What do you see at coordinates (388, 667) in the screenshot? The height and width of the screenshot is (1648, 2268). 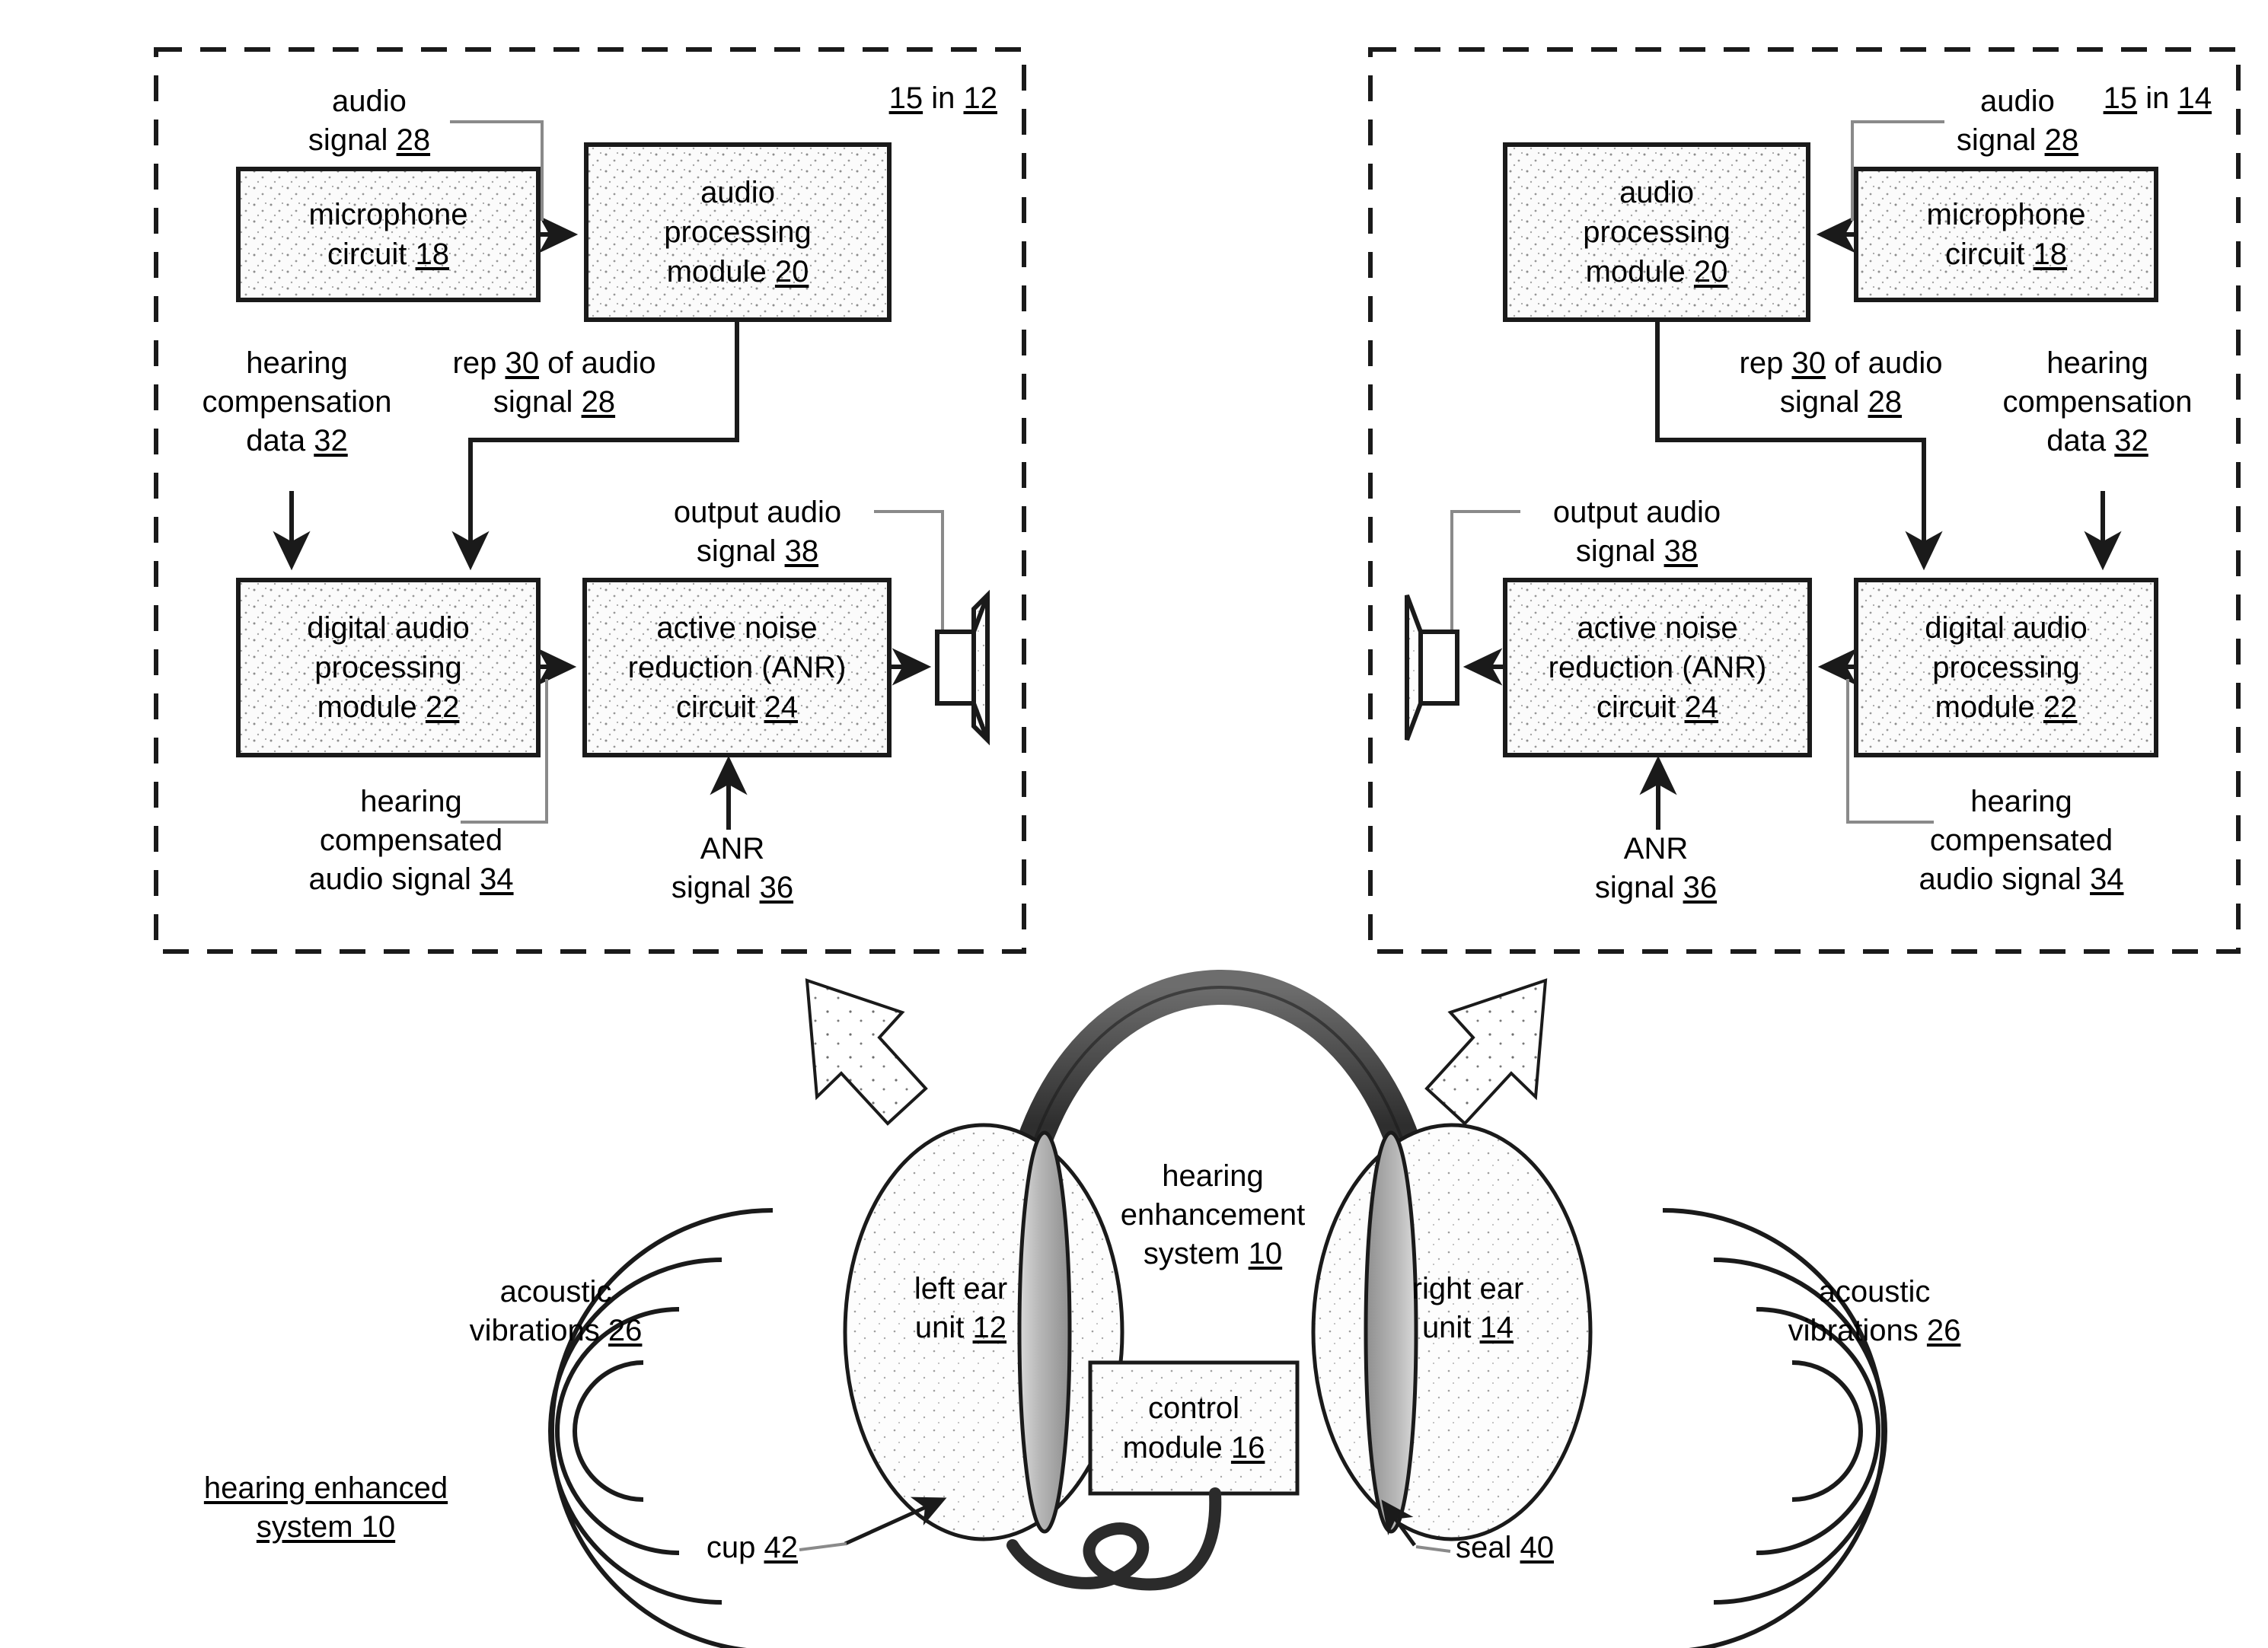 I see `left-digital-audio-processing-module-box` at bounding box center [388, 667].